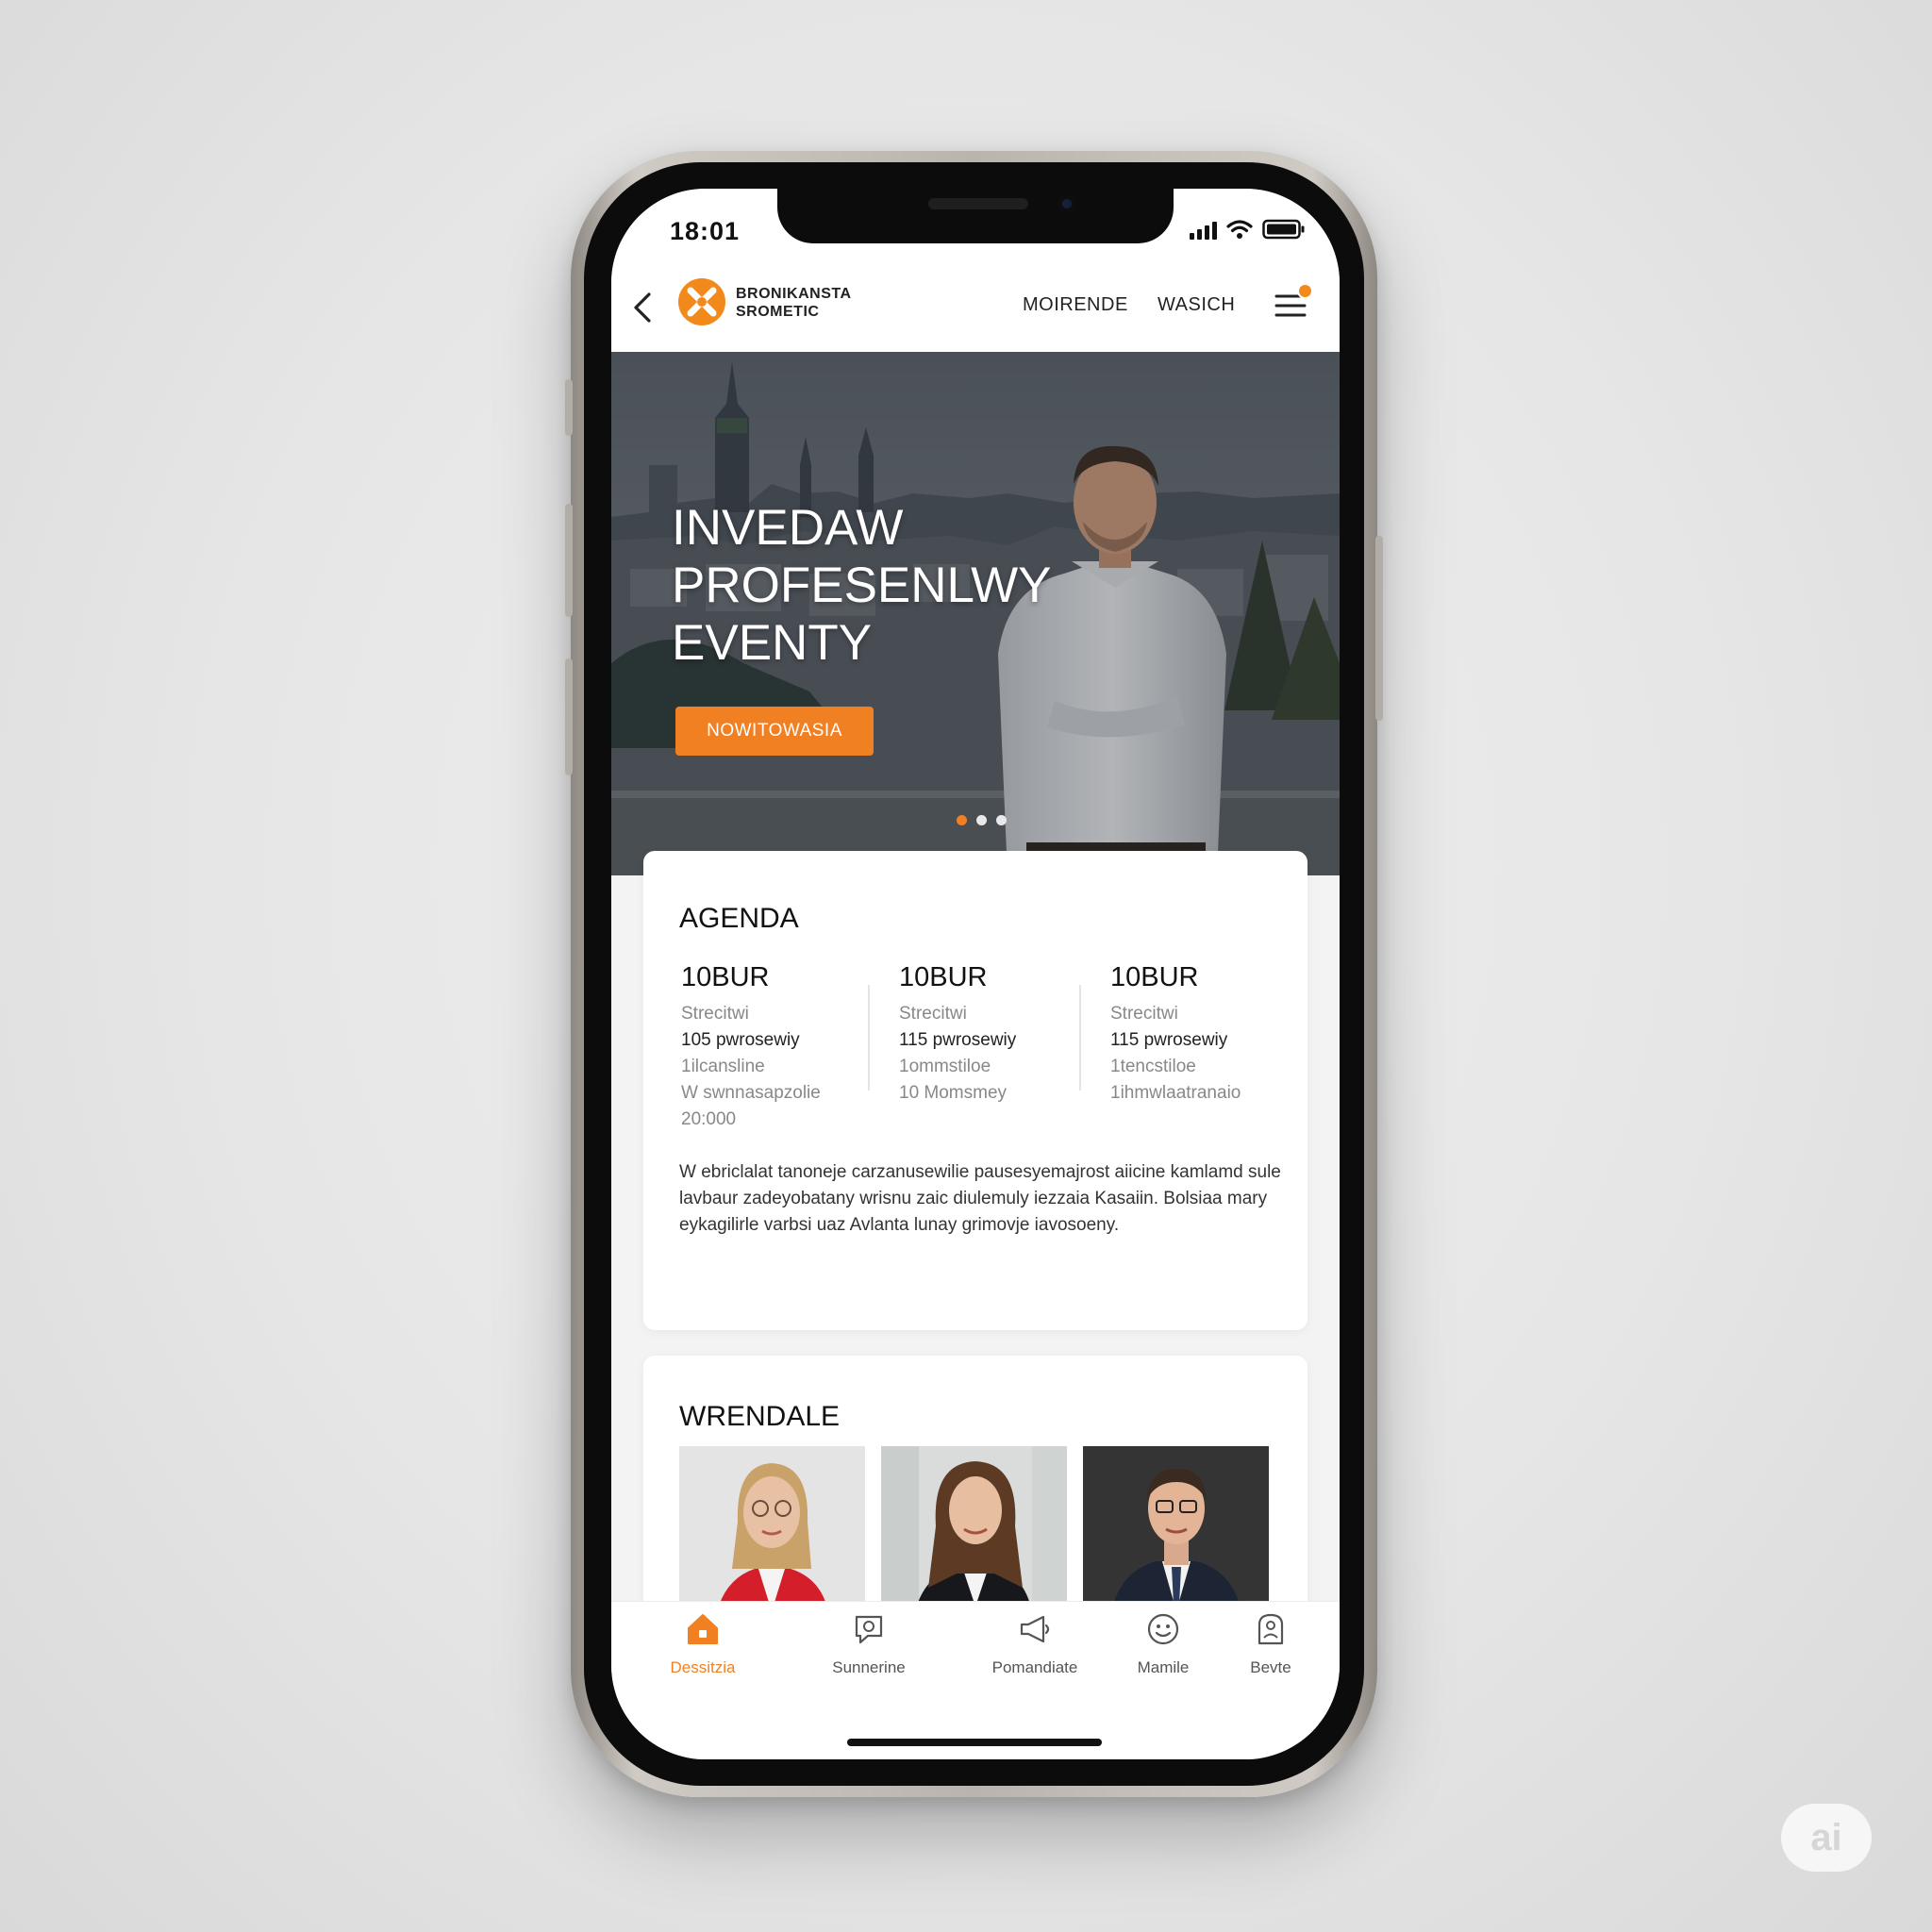 The width and height of the screenshot is (1932, 1932). I want to click on agenda-line: 1tencstiloe, so click(1153, 1066).